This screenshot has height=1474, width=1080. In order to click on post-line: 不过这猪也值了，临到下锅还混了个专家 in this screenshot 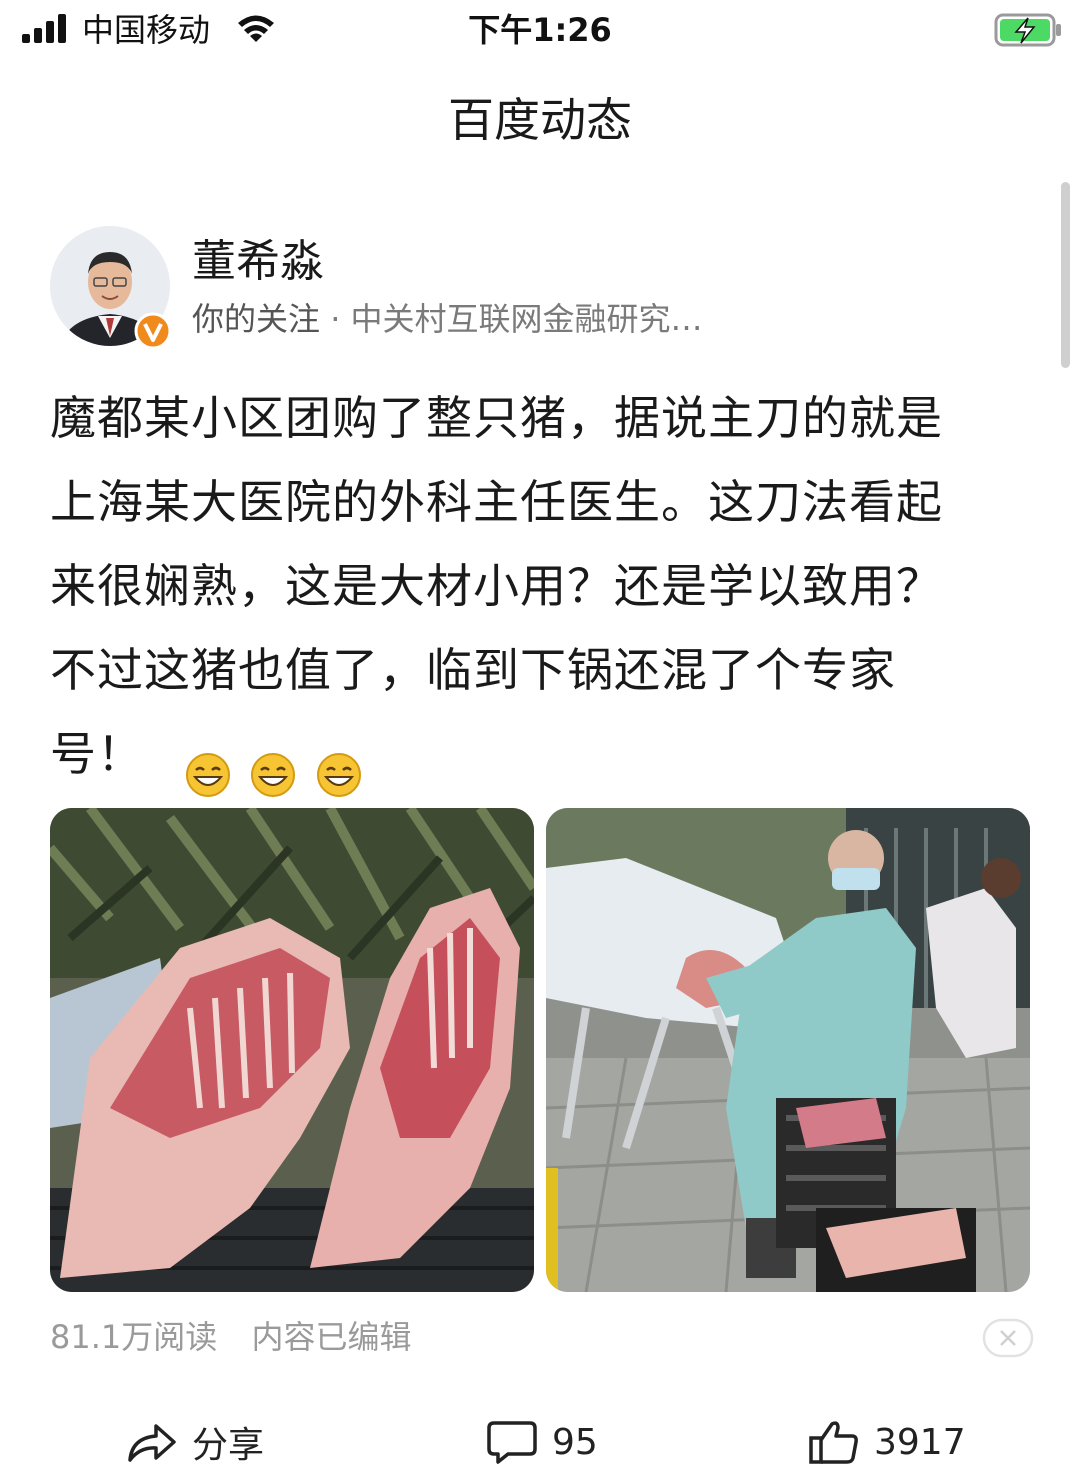, I will do `click(473, 670)`.